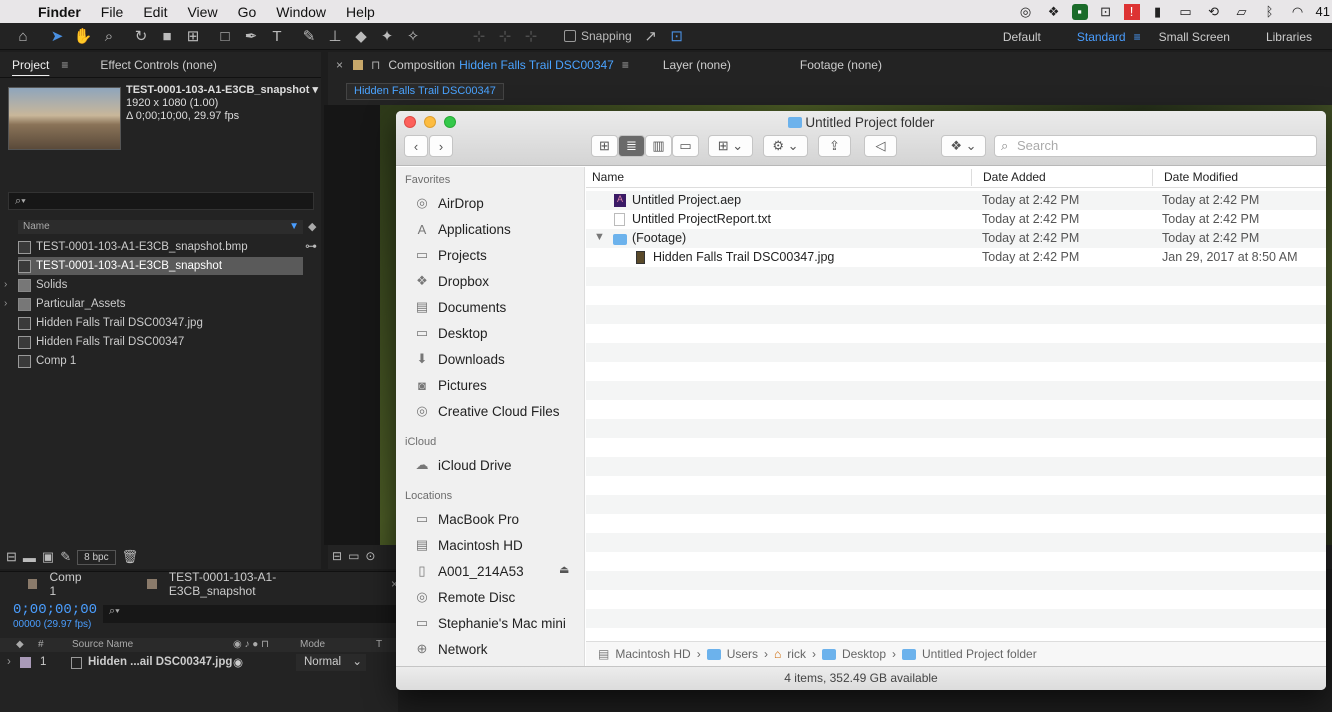 The image size is (1332, 712). I want to click on sidebar-item-creative-cloud: ◎ Creative Cloud Files, so click(486, 411).